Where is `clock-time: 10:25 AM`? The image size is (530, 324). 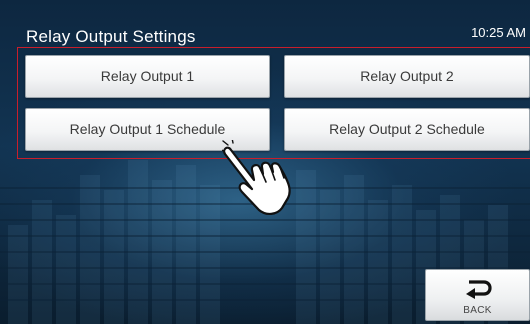
clock-time: 10:25 AM is located at coordinates (498, 32).